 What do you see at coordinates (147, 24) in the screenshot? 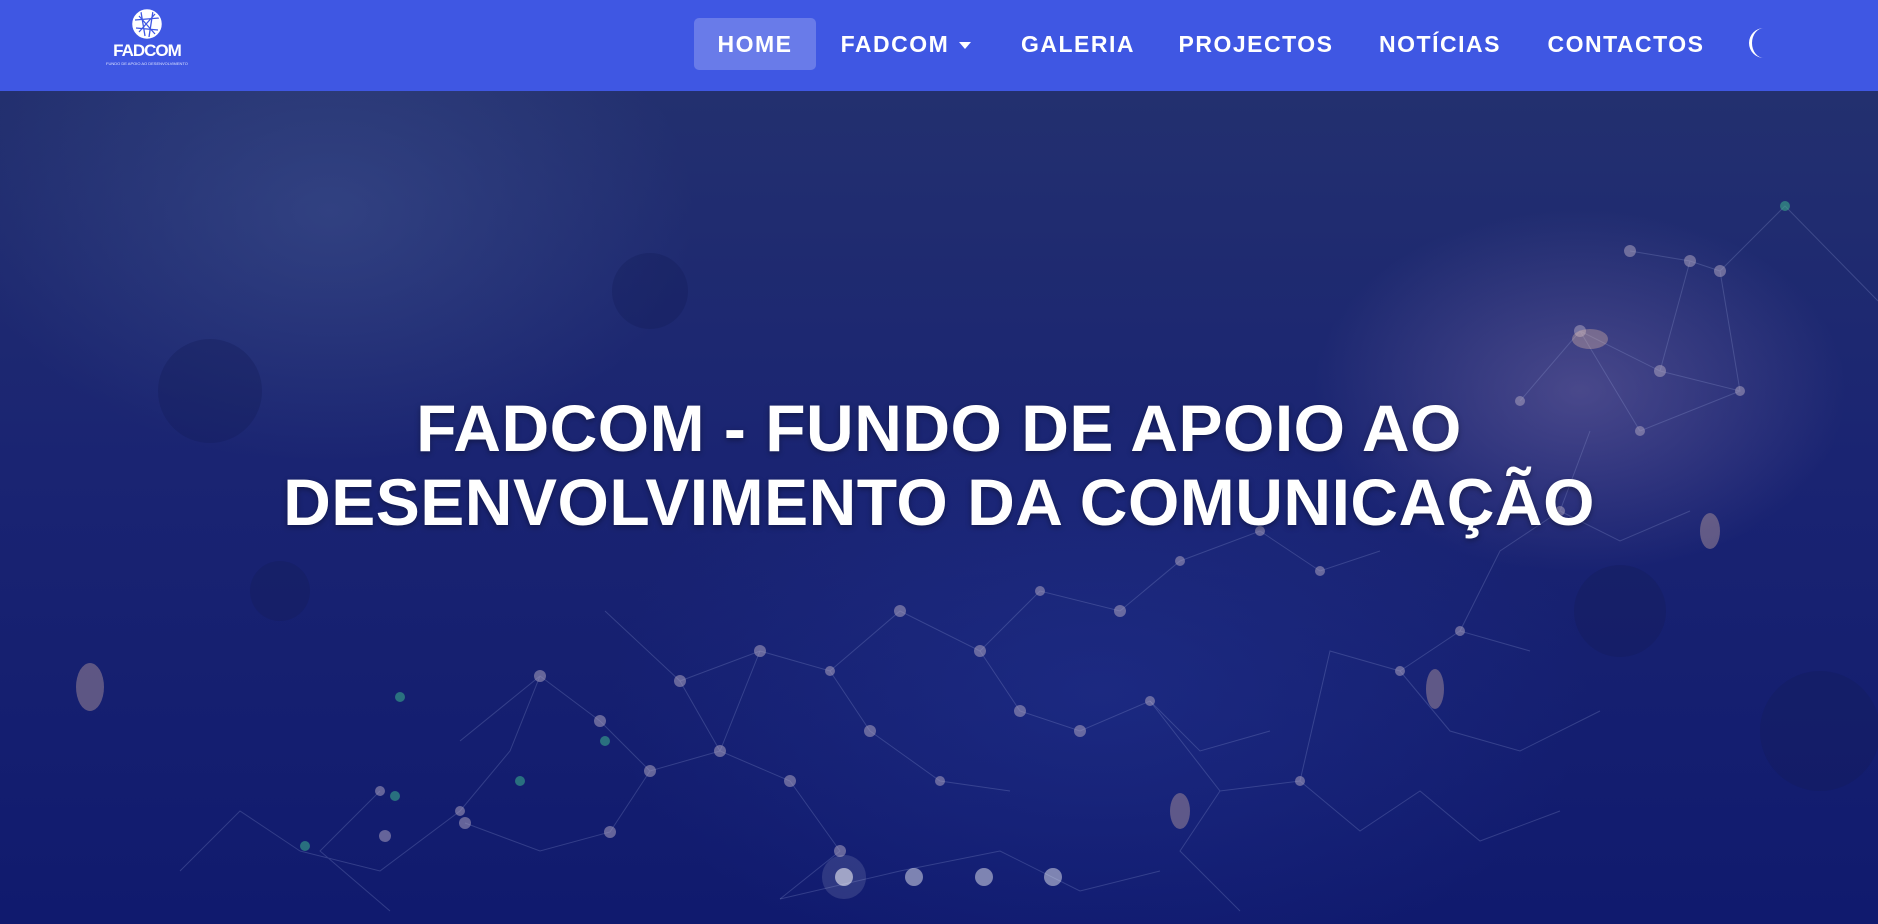
I see `globe-icon` at bounding box center [147, 24].